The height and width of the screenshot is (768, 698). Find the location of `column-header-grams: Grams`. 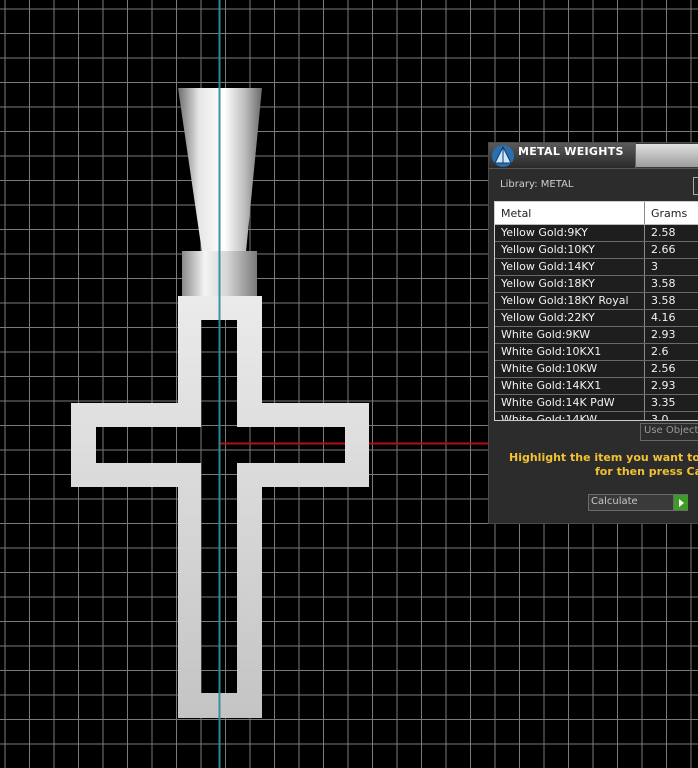

column-header-grams: Grams is located at coordinates (669, 213).